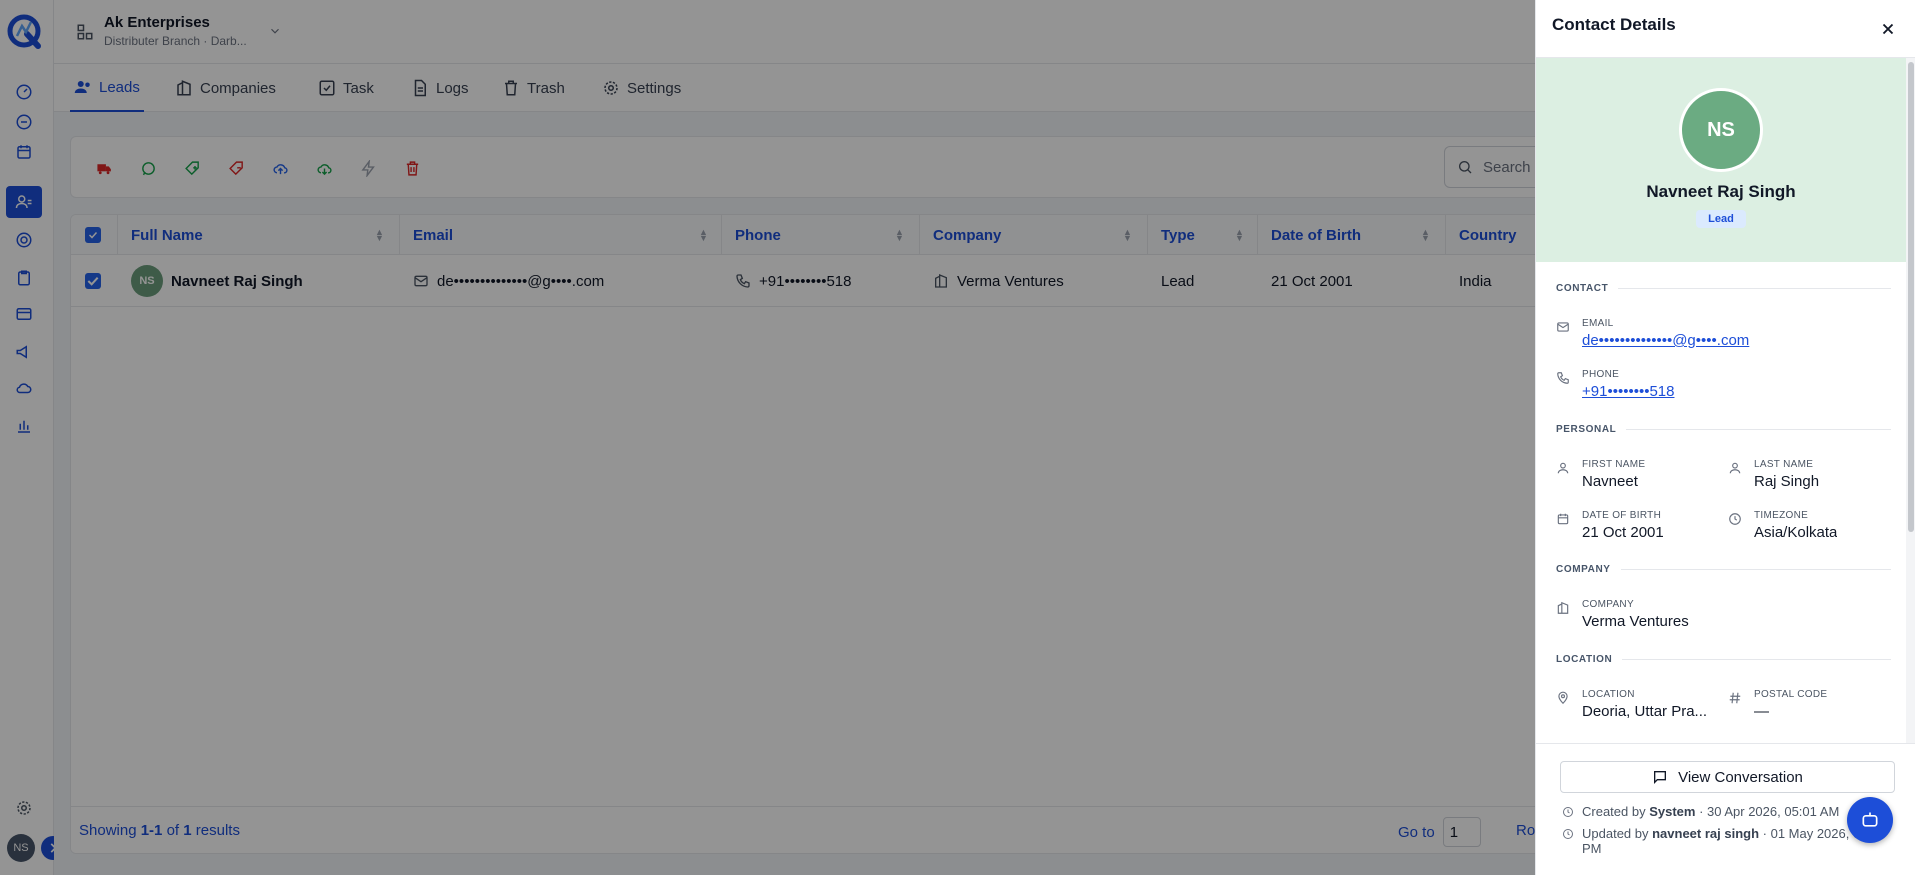 This screenshot has height=875, width=1915. Describe the element at coordinates (1622, 515) in the screenshot. I see `dob-label: DATE OF BIRTH` at that location.